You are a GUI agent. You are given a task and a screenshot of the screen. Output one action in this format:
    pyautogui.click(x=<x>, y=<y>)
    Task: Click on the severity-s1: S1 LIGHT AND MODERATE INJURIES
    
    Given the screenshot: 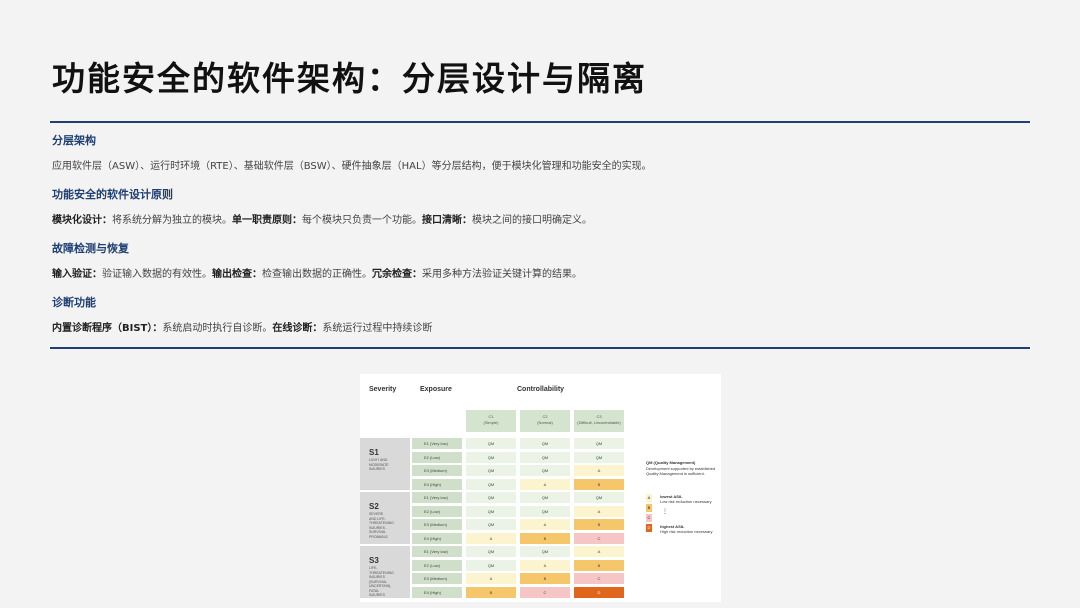 What is the action you would take?
    pyautogui.click(x=385, y=464)
    